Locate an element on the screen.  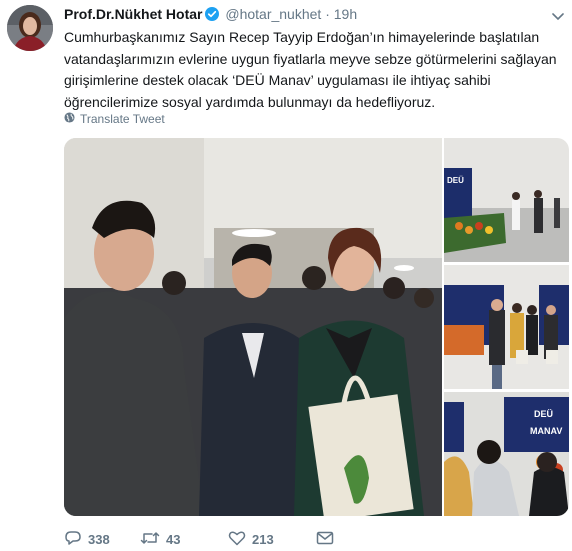
like-button: 213 is located at coordinates (272, 539).